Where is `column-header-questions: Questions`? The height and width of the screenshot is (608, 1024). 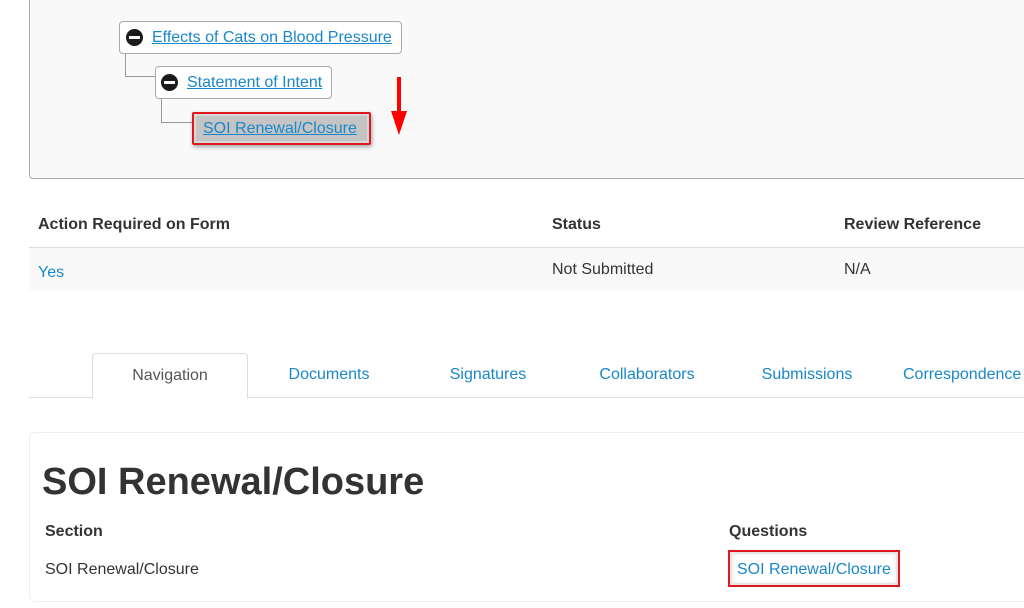
column-header-questions: Questions is located at coordinates (768, 531).